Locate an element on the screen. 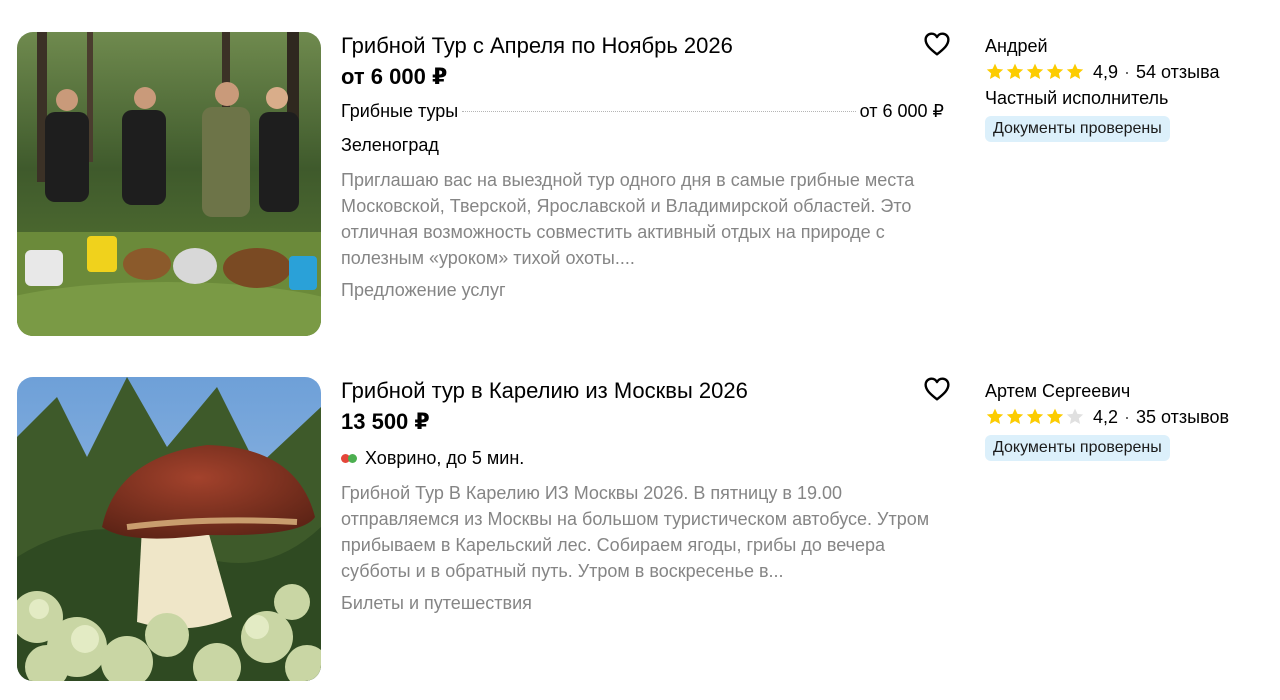 This screenshot has width=1280, height=700. metro-line-icon is located at coordinates (349, 458).